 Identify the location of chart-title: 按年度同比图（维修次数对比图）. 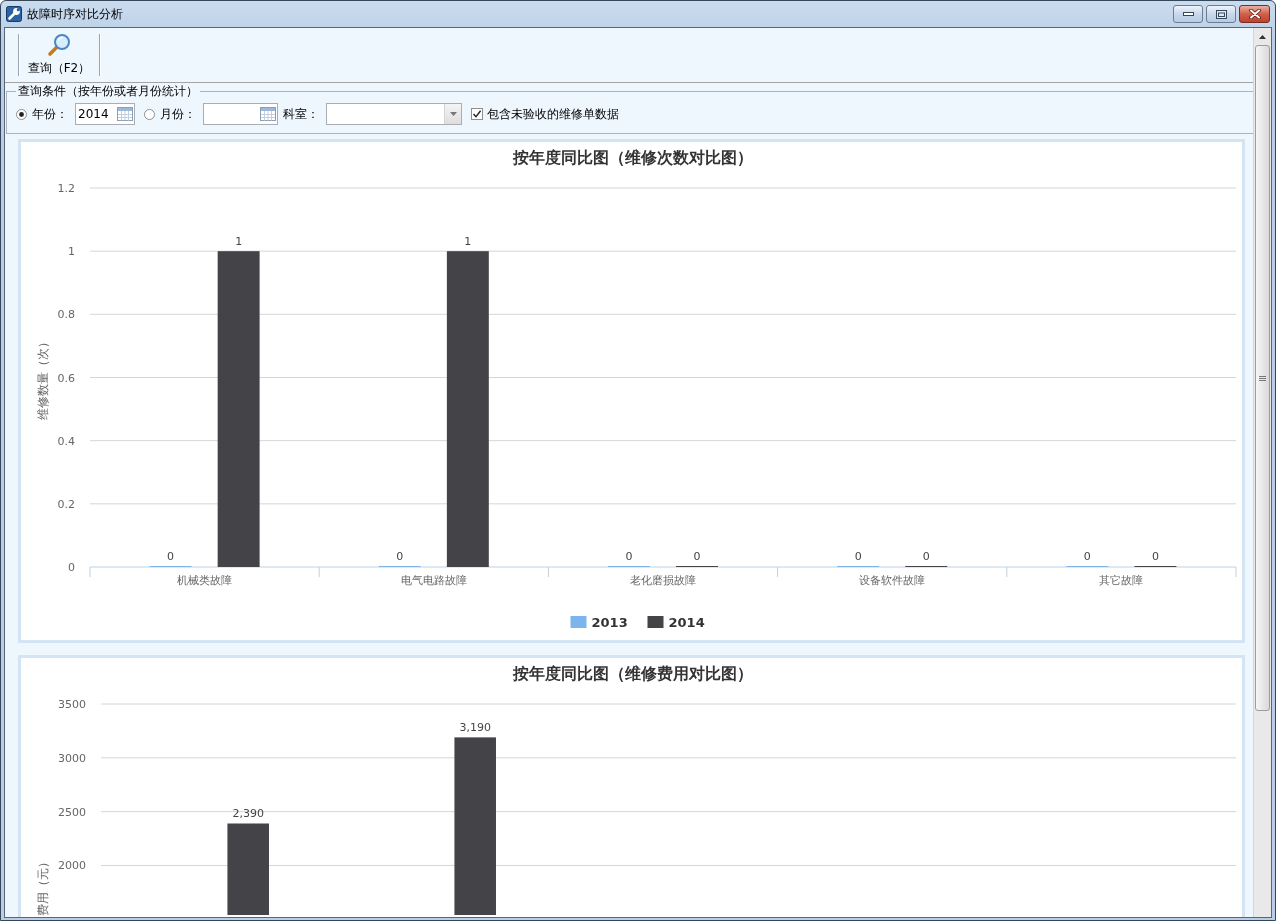
(632, 157).